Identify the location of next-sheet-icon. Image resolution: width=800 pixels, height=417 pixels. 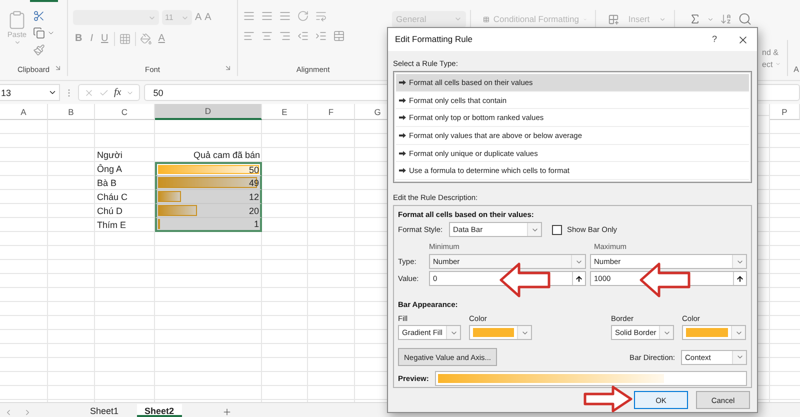
(27, 412).